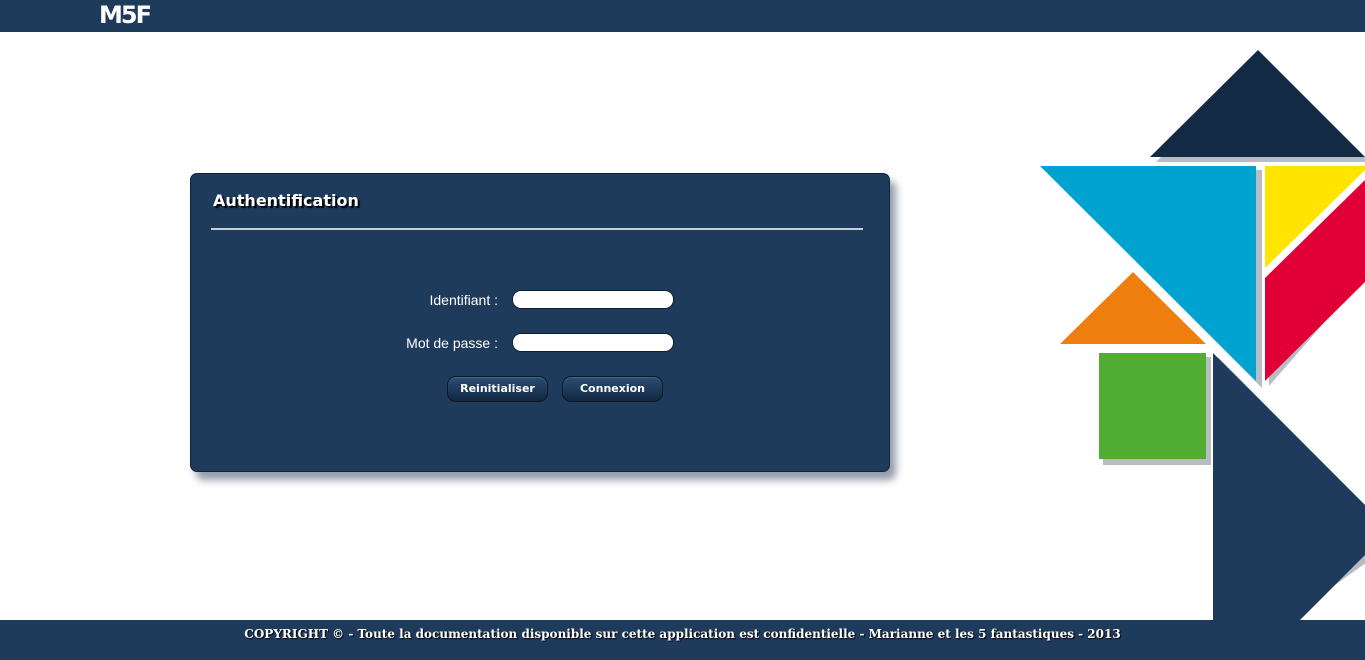 The width and height of the screenshot is (1365, 660). I want to click on tangram-navy-triangle, so click(1257, 103).